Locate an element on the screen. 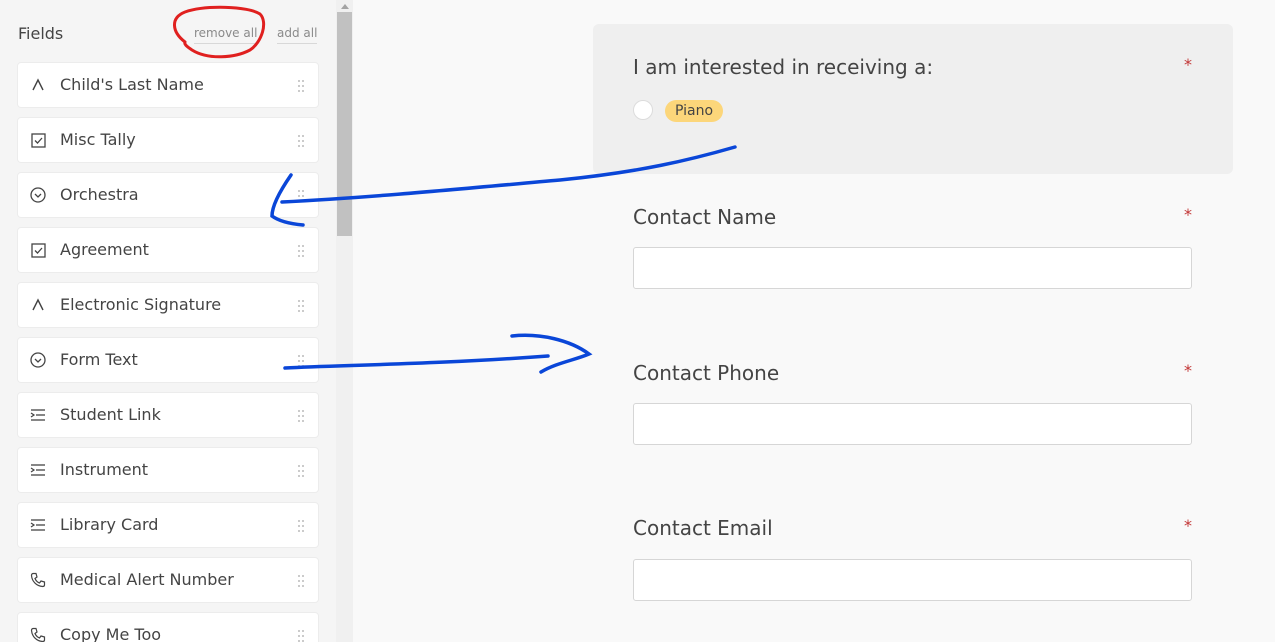 The image size is (1275, 642). contact-name-input is located at coordinates (912, 268).